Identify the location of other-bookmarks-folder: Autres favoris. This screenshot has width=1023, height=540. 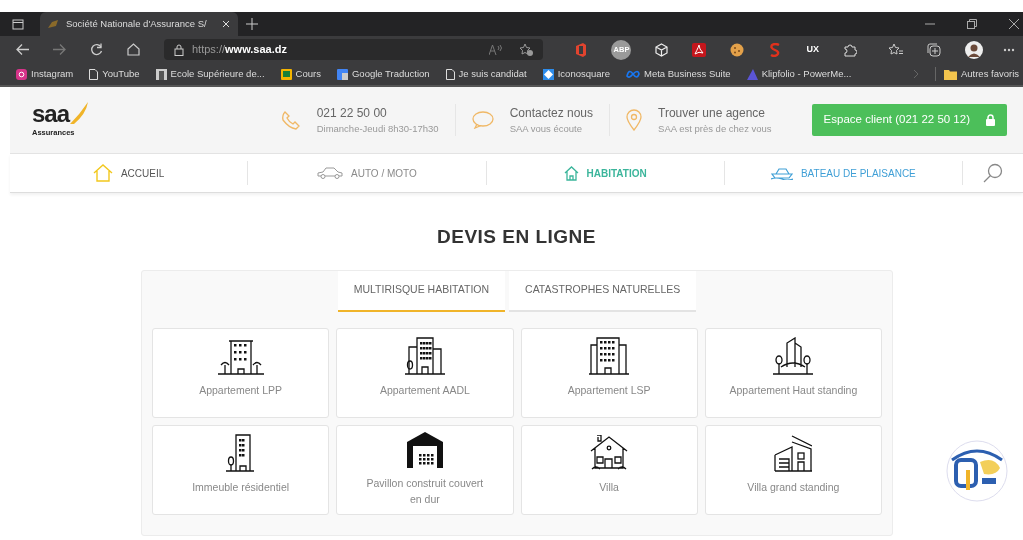
(978, 74).